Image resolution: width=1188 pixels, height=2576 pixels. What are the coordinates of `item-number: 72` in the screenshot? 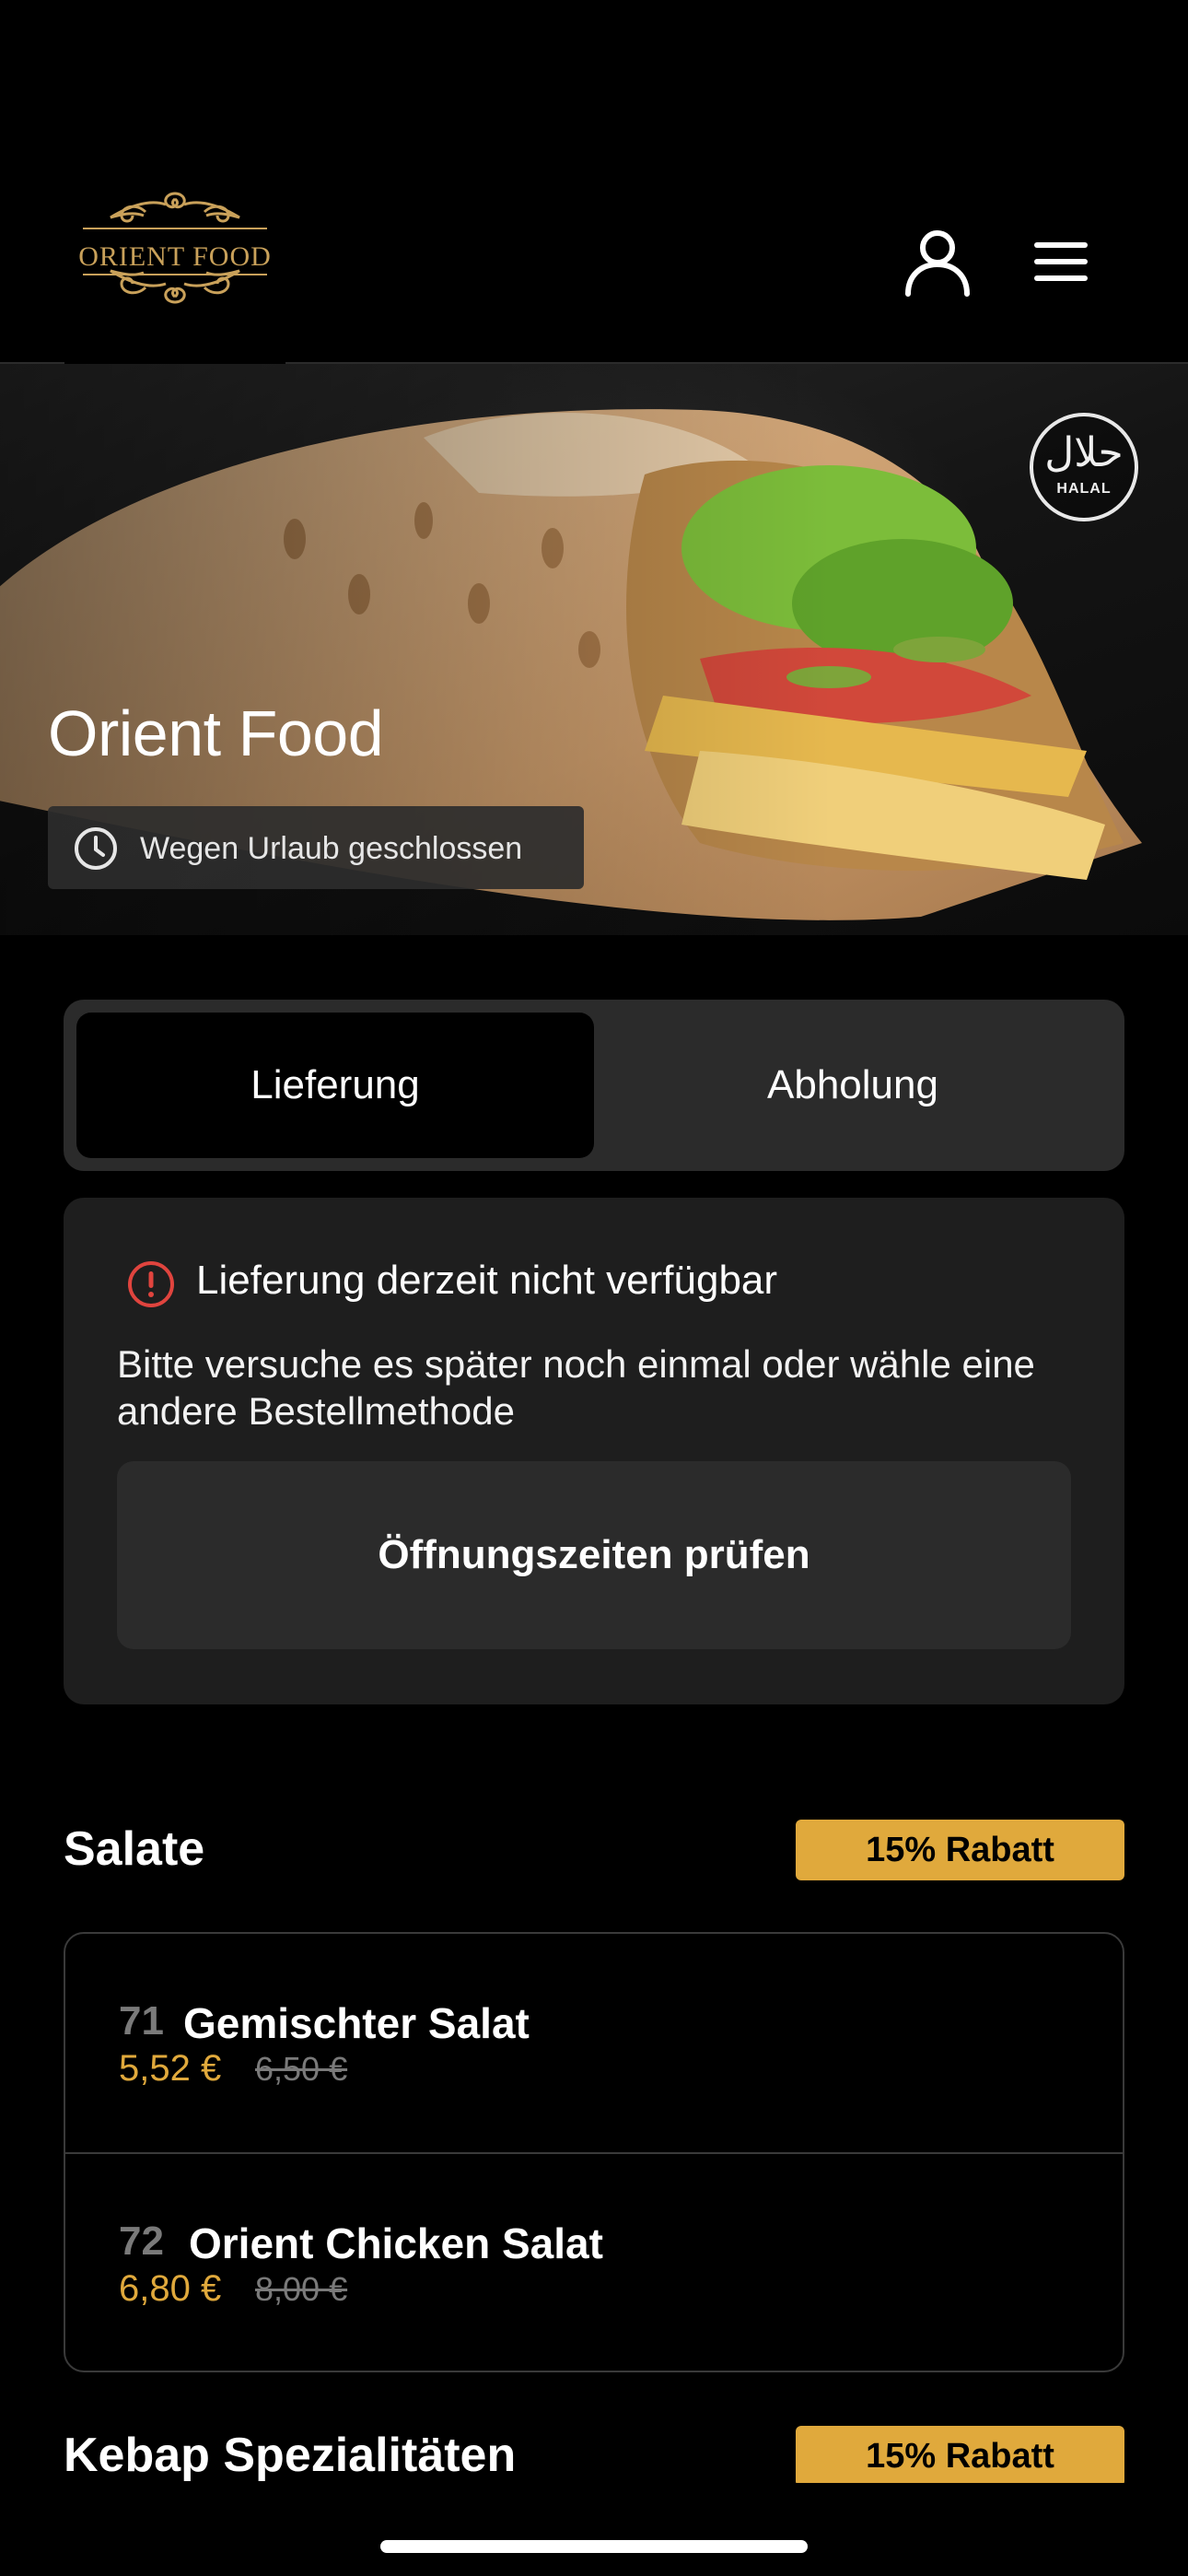 It's located at (141, 2241).